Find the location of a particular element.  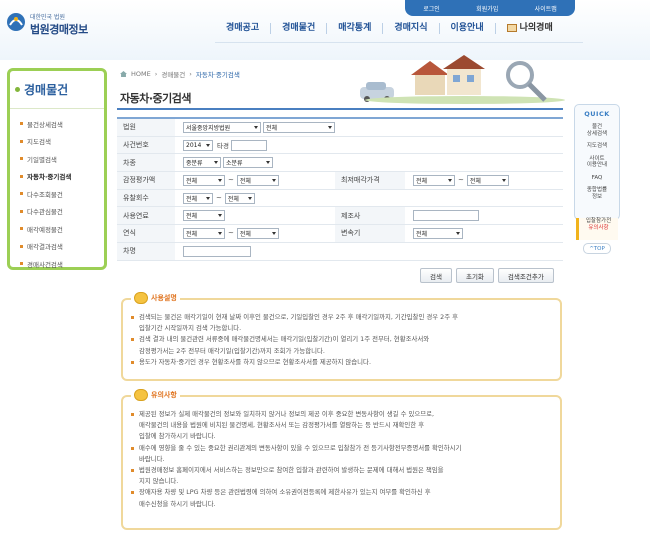

book-icon is located at coordinates (511, 28).